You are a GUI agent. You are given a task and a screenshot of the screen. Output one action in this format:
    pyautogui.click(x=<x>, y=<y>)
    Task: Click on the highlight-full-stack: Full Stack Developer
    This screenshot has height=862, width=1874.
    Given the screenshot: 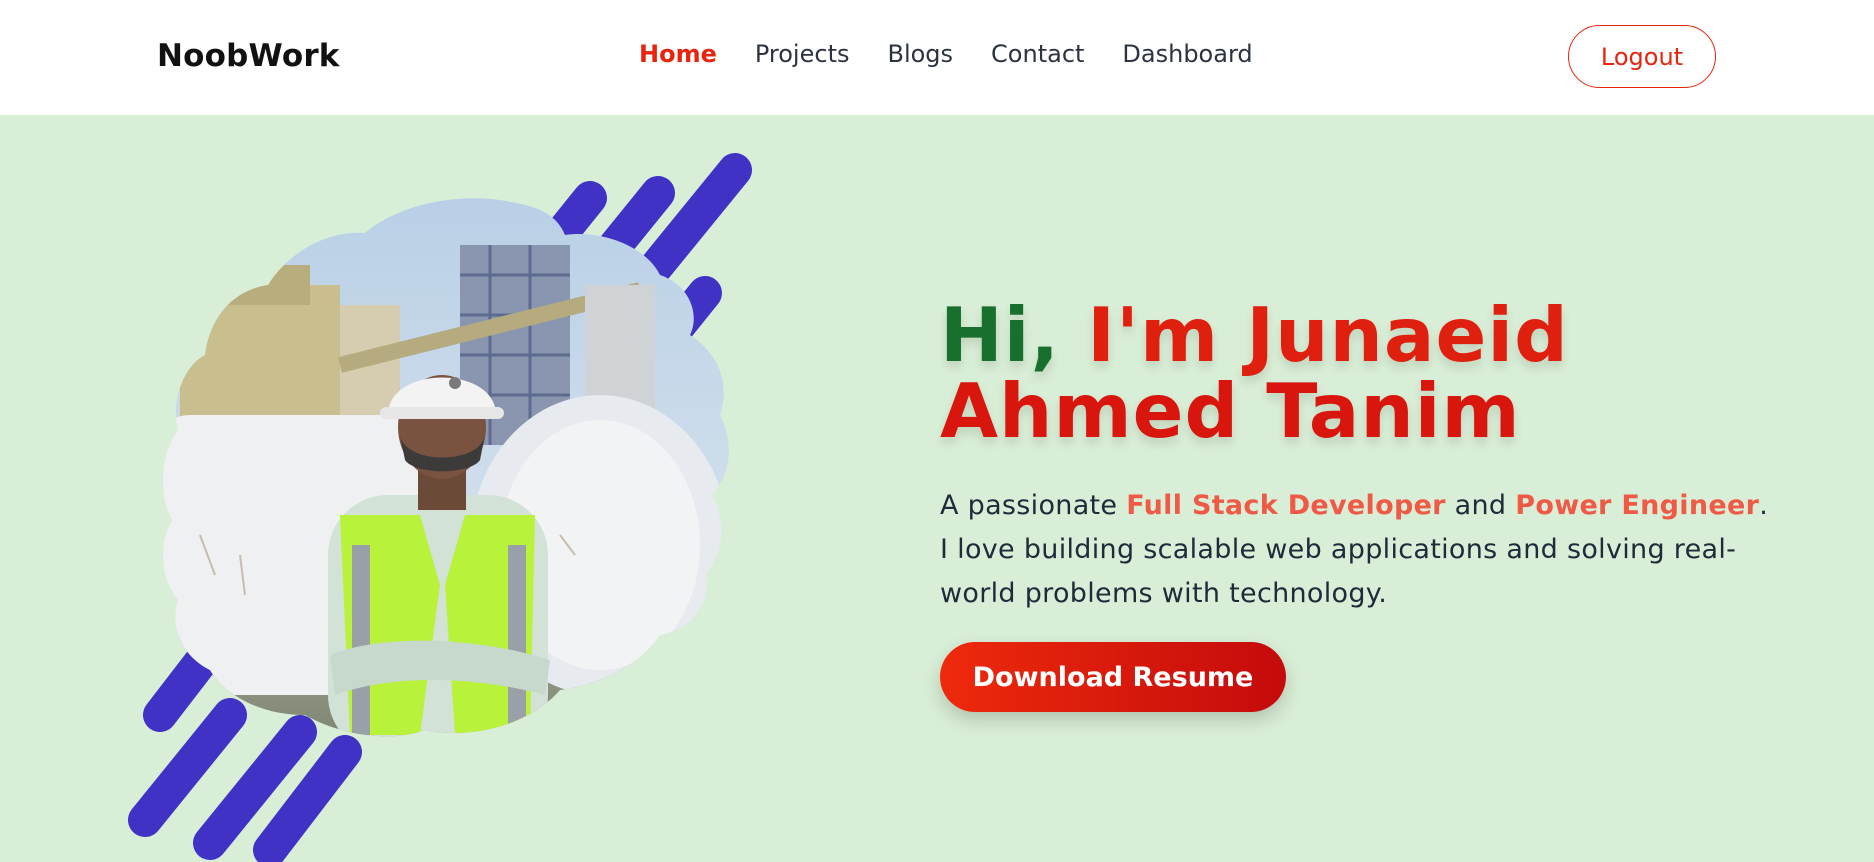 What is the action you would take?
    pyautogui.click(x=1286, y=505)
    